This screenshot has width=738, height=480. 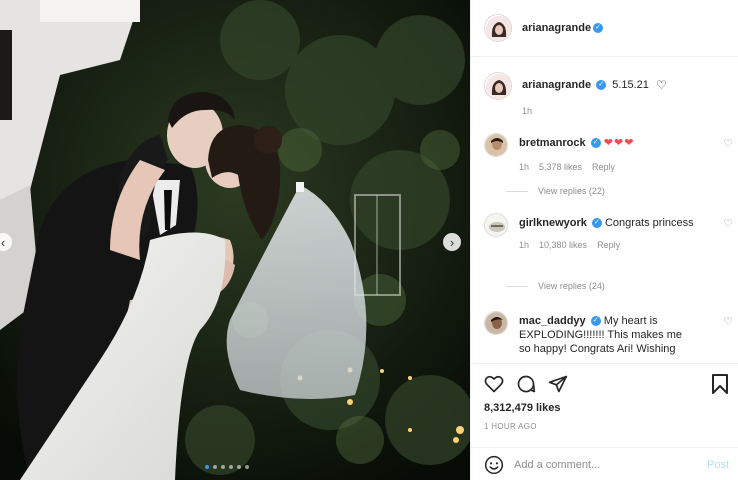 What do you see at coordinates (510, 426) in the screenshot?
I see `post-timestamp: 1 HOUR AGO` at bounding box center [510, 426].